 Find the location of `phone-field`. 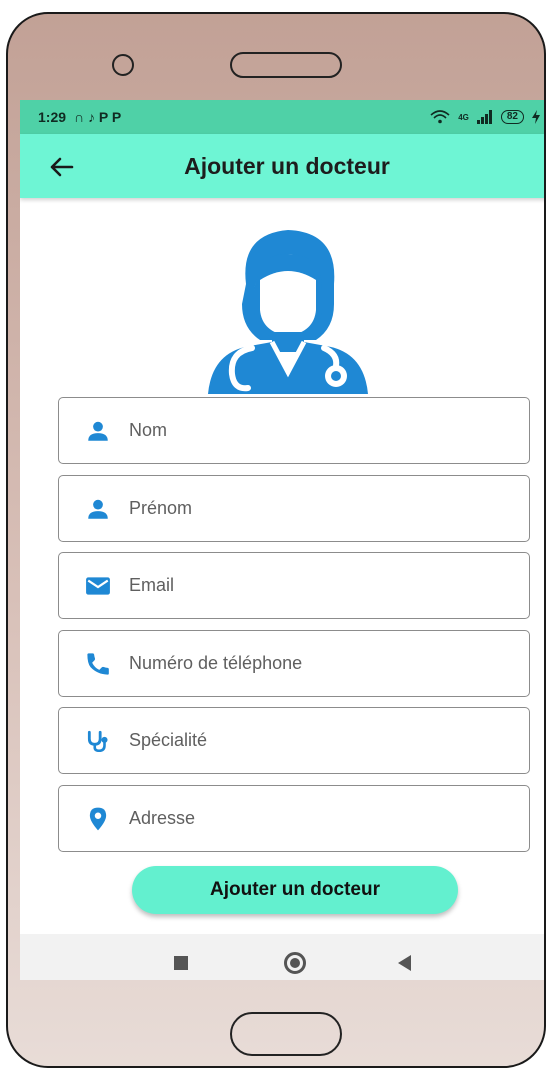

phone-field is located at coordinates (294, 663).